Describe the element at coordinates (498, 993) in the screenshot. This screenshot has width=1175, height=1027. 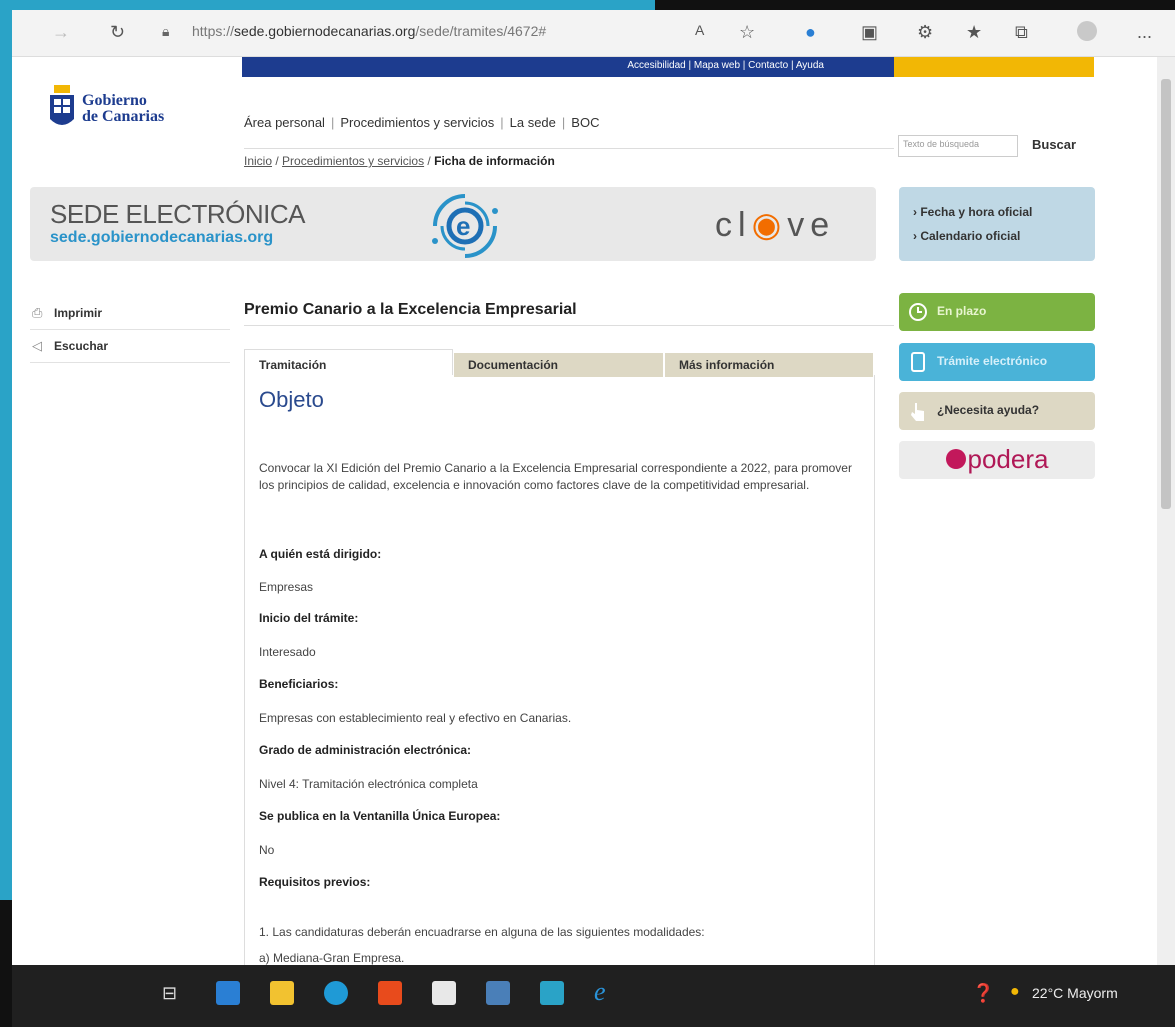
I see `network-app-icon` at that location.